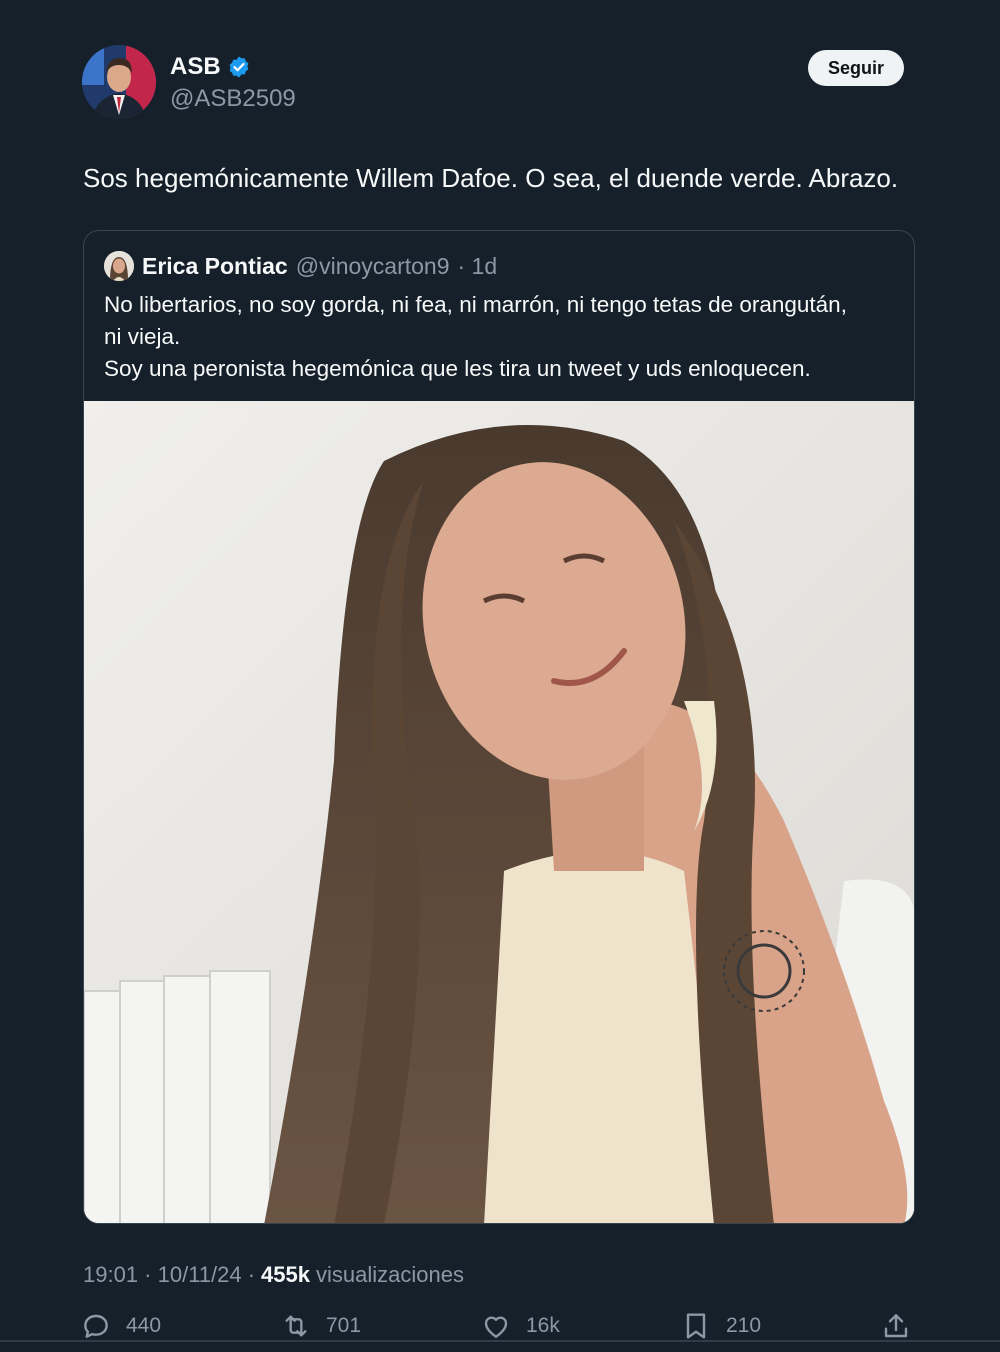  What do you see at coordinates (233, 83) in the screenshot?
I see `author-info: ASB @ASB2509` at bounding box center [233, 83].